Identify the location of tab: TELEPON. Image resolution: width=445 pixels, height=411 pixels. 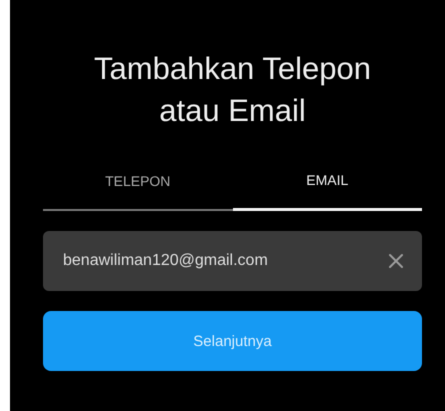
(137, 191).